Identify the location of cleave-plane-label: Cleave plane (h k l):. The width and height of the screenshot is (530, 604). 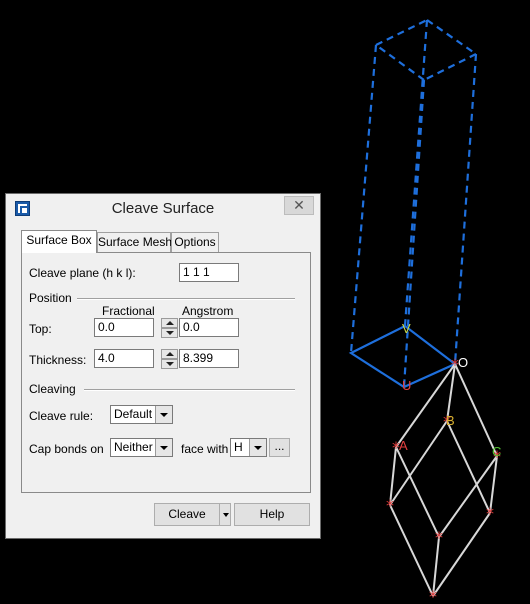
(82, 273).